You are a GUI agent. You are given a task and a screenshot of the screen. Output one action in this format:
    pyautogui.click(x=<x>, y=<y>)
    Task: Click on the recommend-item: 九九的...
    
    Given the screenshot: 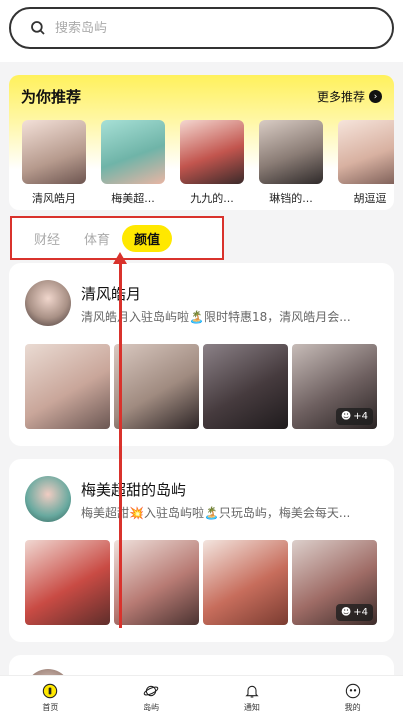 What is the action you would take?
    pyautogui.click(x=212, y=163)
    